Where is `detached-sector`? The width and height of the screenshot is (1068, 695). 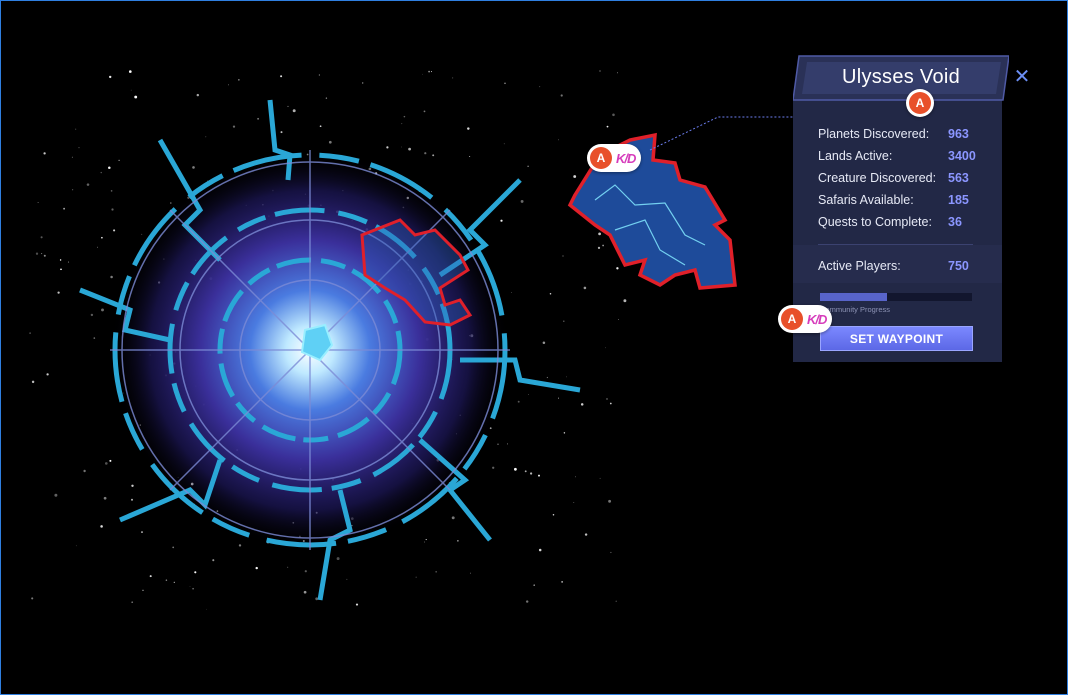
detached-sector is located at coordinates (655, 210).